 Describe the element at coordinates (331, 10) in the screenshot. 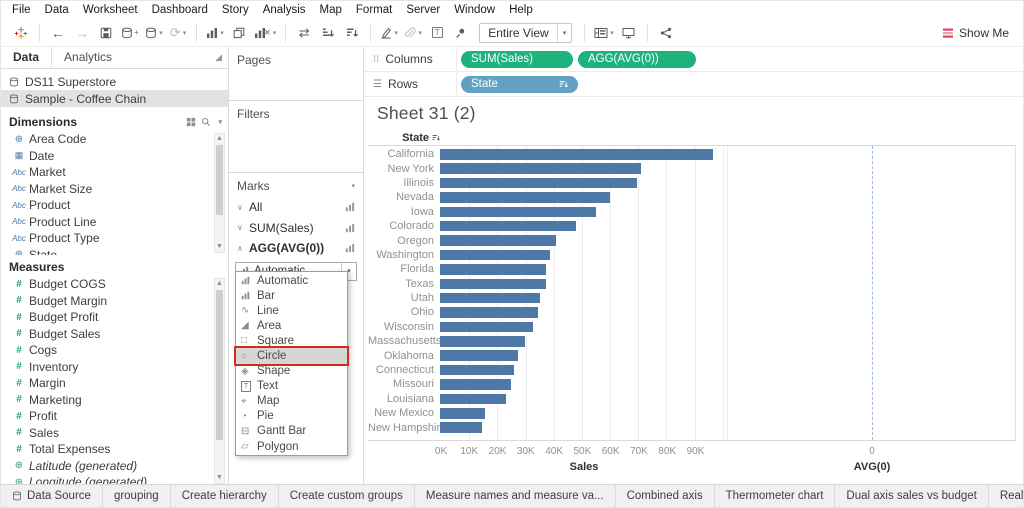

I see `menu-map: Map` at that location.